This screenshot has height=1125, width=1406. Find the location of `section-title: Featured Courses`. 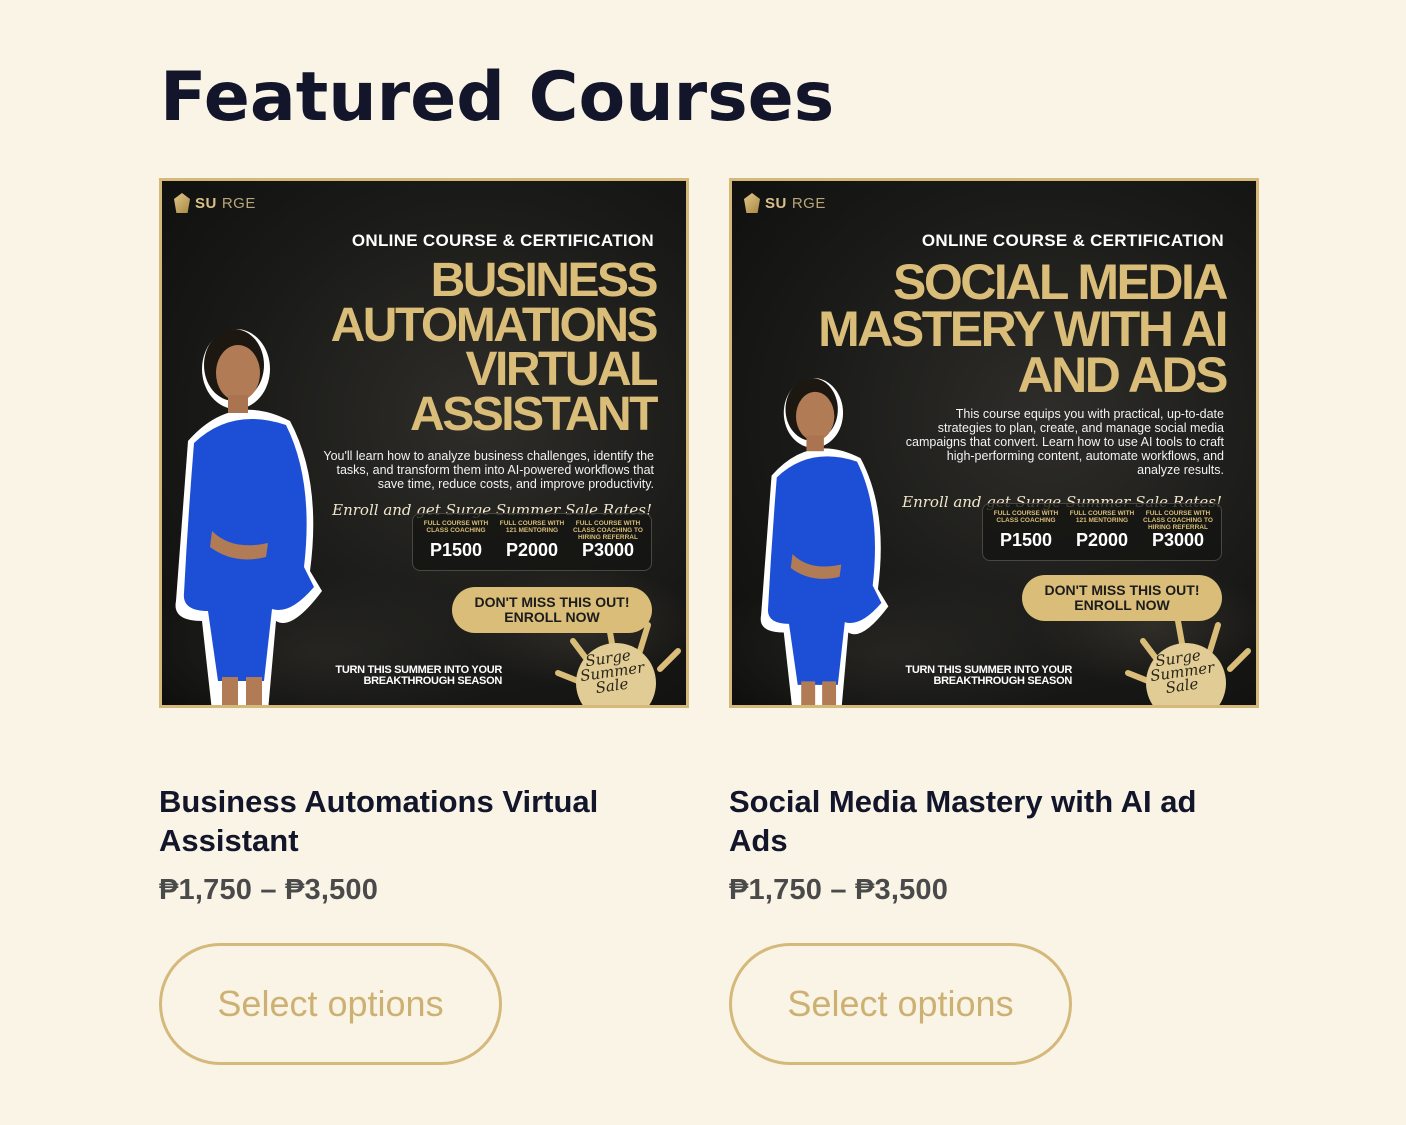

section-title: Featured Courses is located at coordinates (497, 97).